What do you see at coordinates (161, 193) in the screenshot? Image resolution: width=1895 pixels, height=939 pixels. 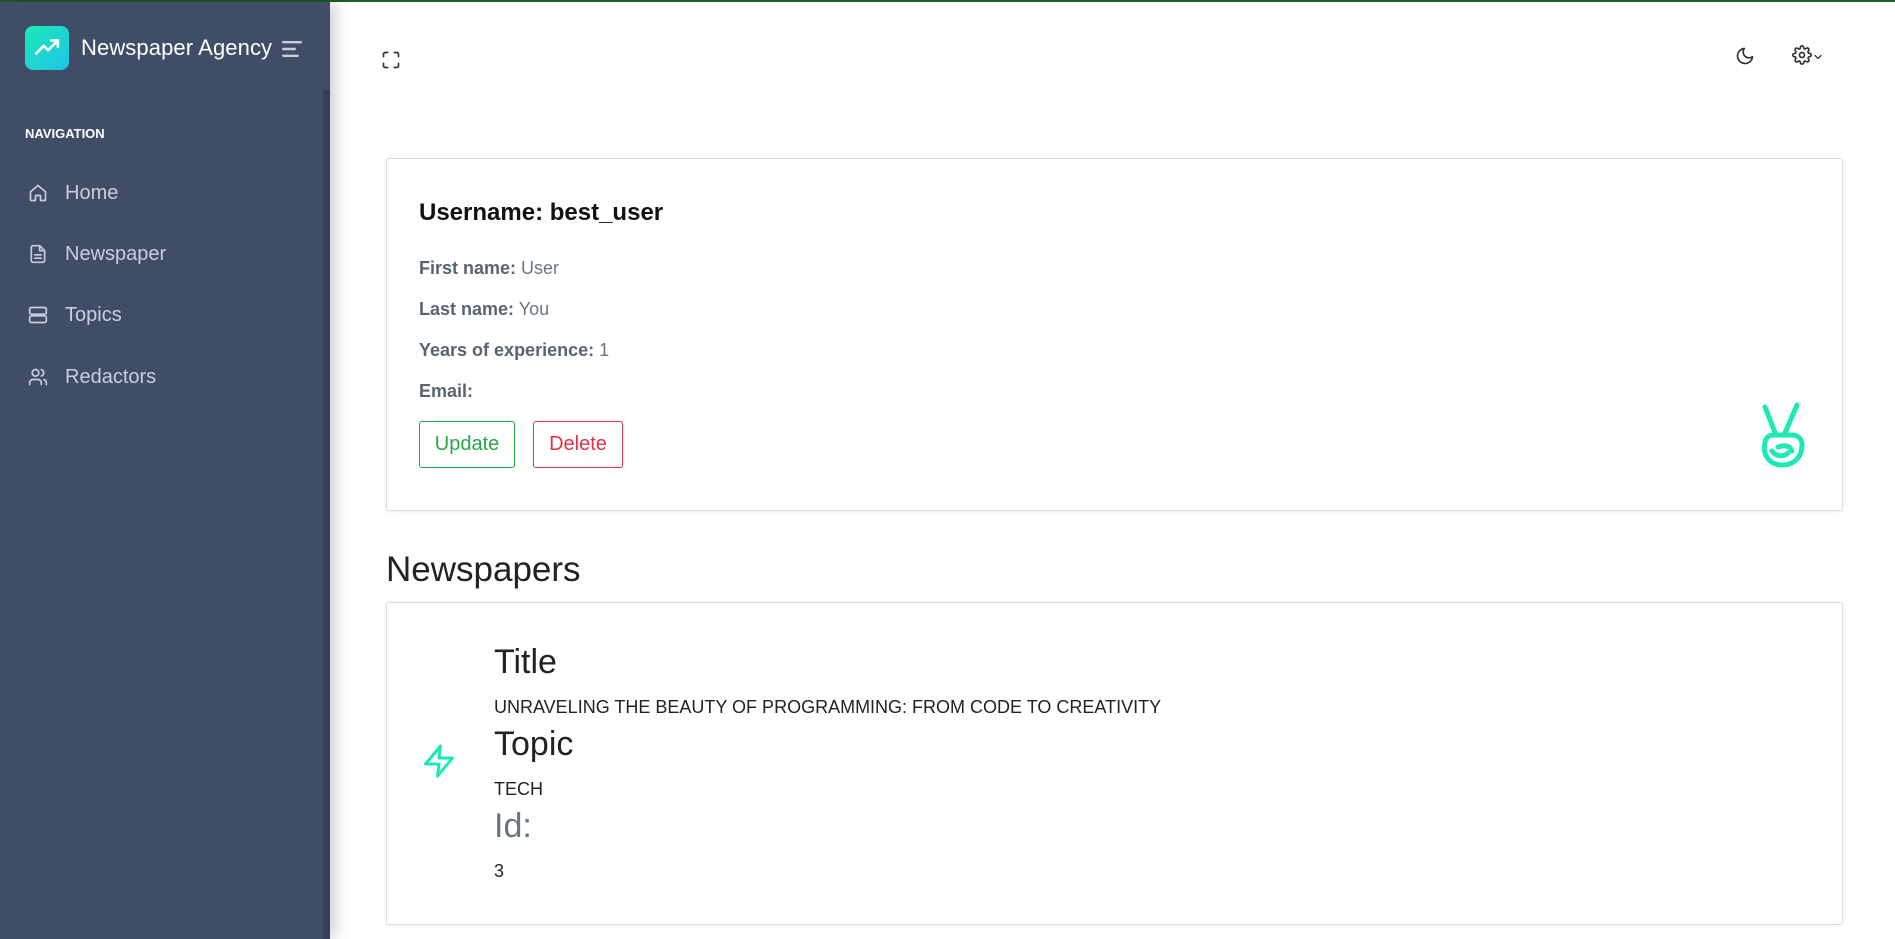 I see `sidebar-item-home: Home` at bounding box center [161, 193].